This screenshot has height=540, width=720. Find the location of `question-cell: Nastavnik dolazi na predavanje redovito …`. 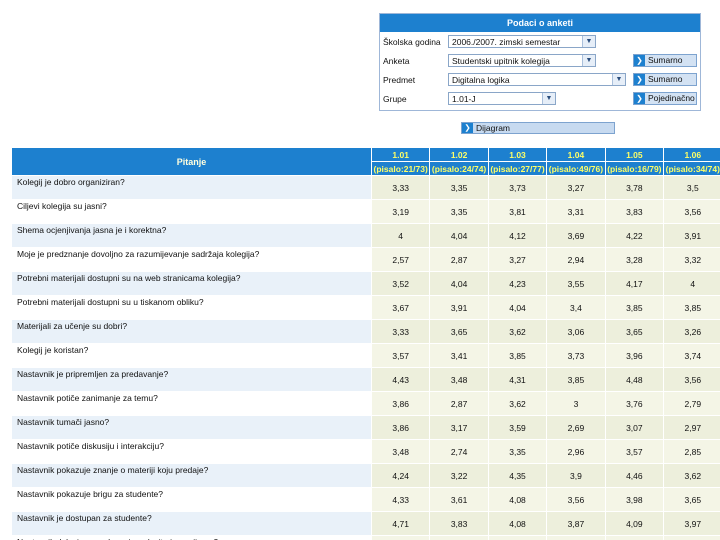

question-cell: Nastavnik dolazi na predavanje redovito … is located at coordinates (191, 538).